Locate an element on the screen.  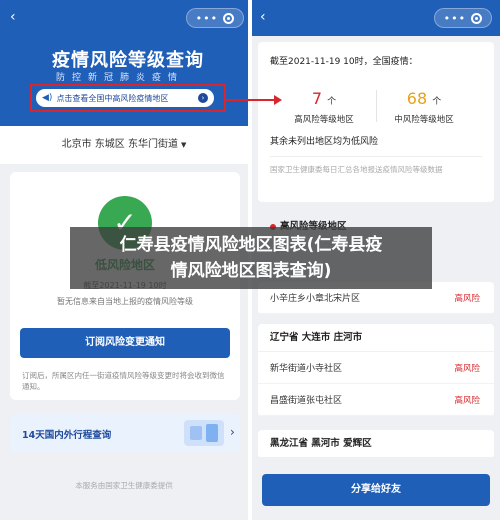
highlight-box is located at coordinates (128, 98).